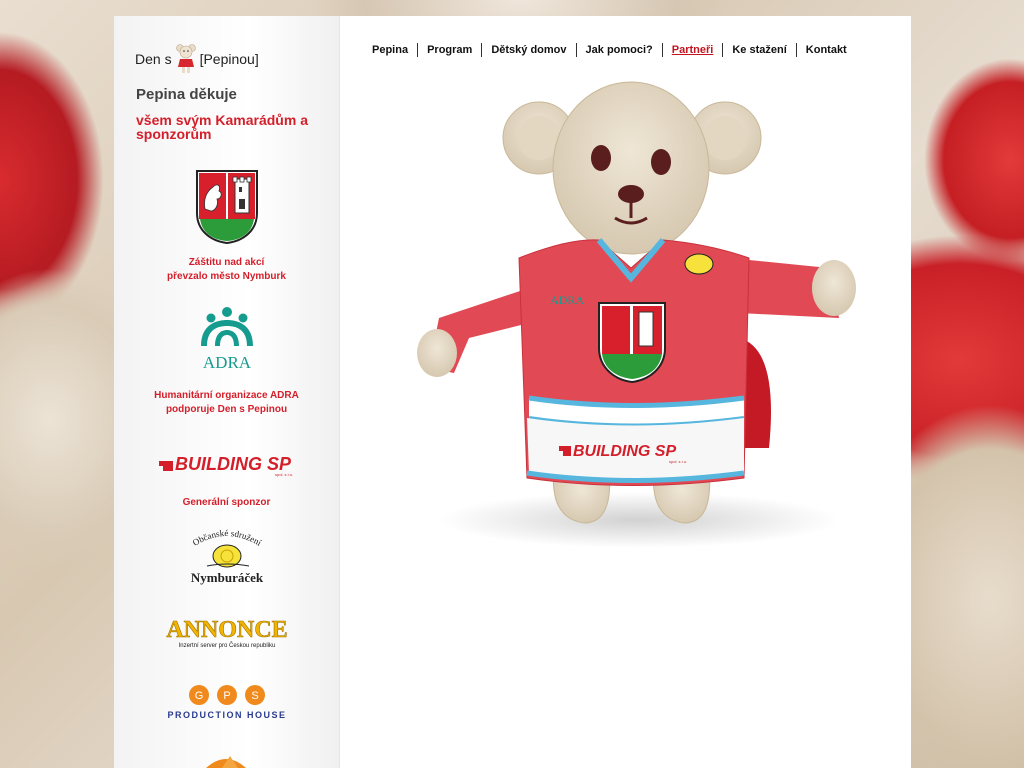 The image size is (1024, 768). I want to click on nymburacek-logo-icon: Občanské sdružení Nymburáček, so click(226, 556).